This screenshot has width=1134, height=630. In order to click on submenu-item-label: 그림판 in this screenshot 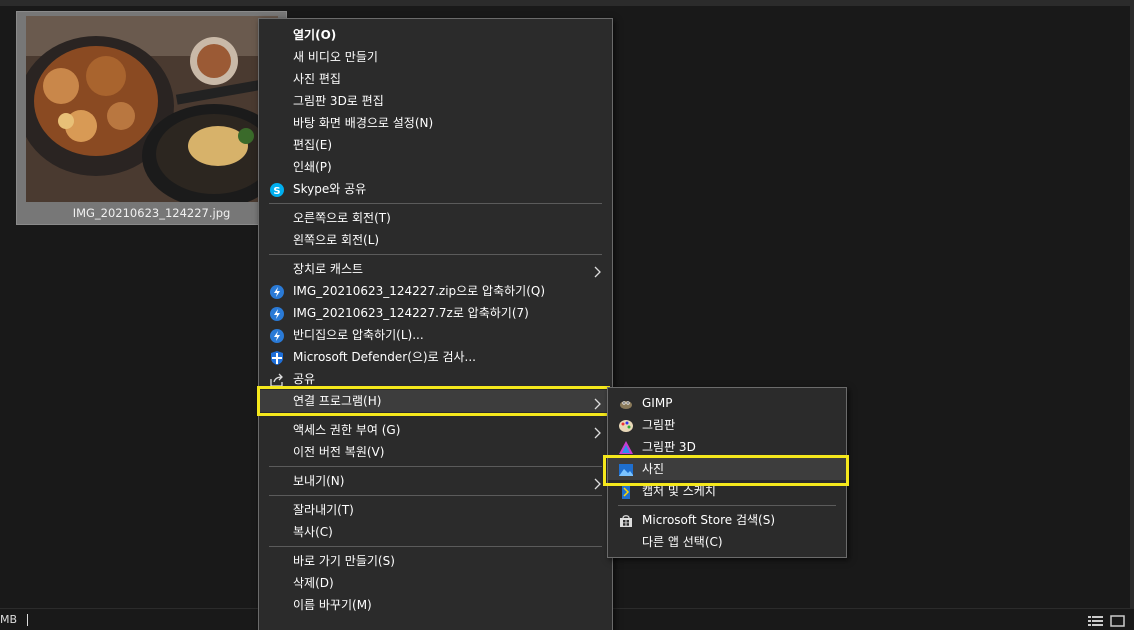, I will do `click(659, 425)`.